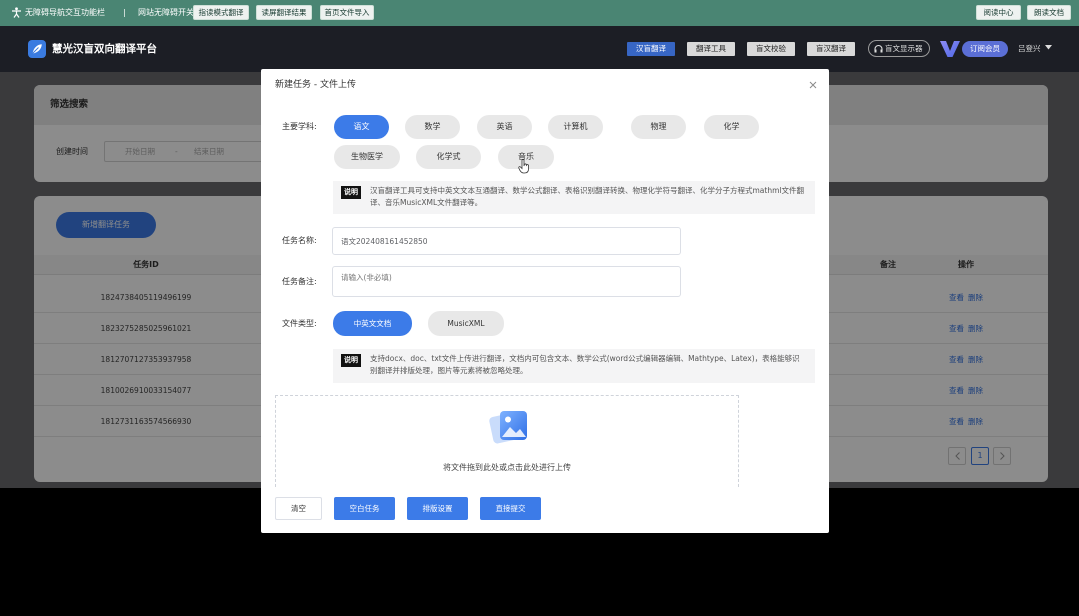 Image resolution: width=1079 pixels, height=616 pixels. I want to click on task-name-input, so click(506, 241).